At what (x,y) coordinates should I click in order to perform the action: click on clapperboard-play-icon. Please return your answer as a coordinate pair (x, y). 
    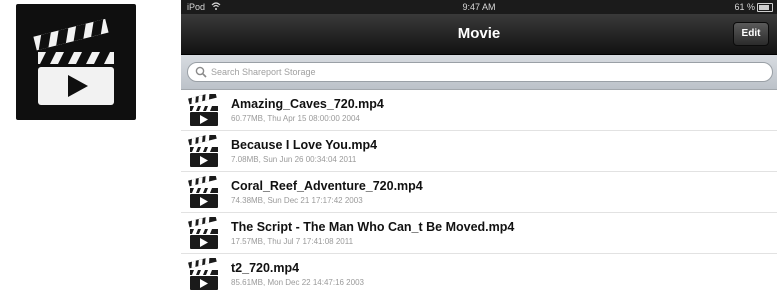
    Looking at the image, I should click on (73, 61).